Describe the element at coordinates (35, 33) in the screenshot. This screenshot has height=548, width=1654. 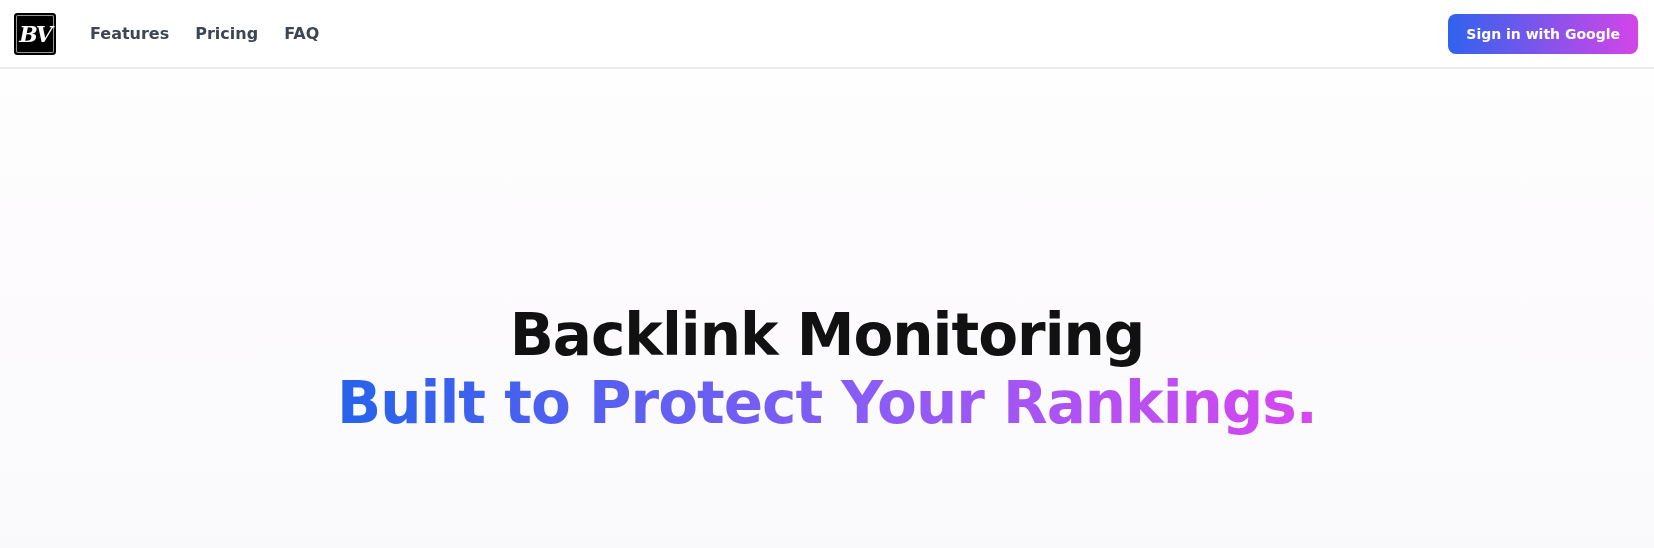
I see `logo: BV` at that location.